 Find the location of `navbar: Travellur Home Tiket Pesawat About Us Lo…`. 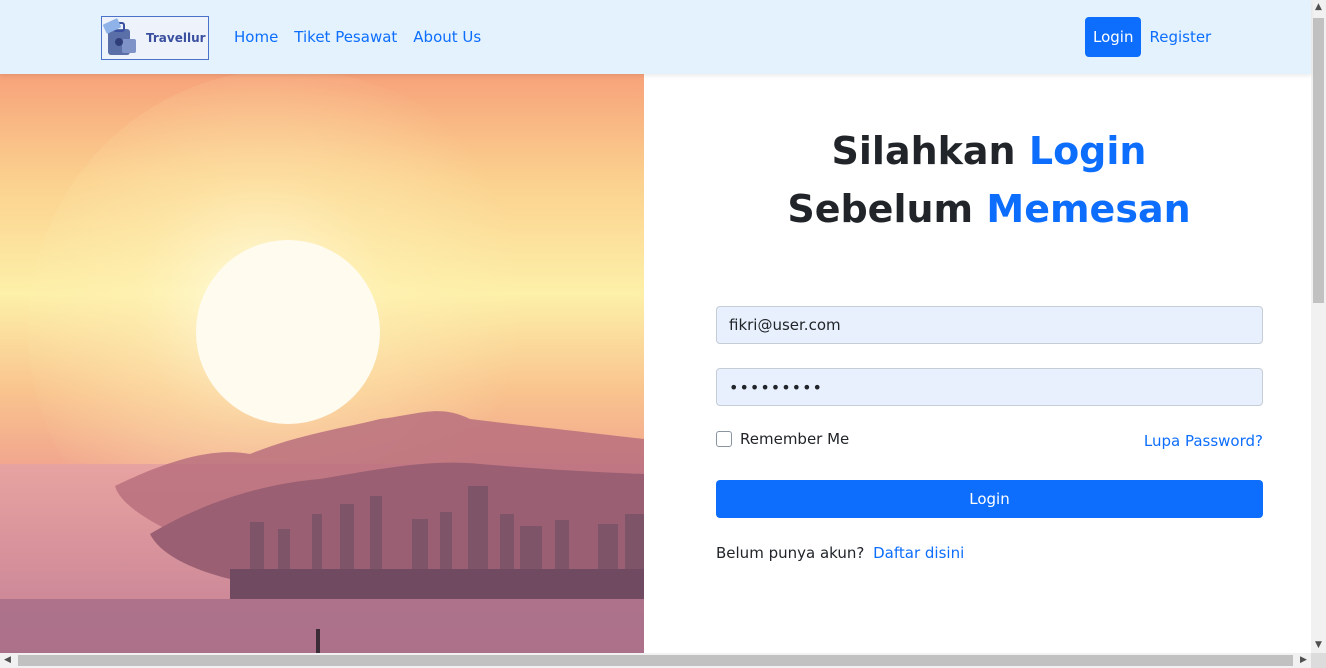

navbar: Travellur Home Tiket Pesawat About Us Lo… is located at coordinates (655, 37).